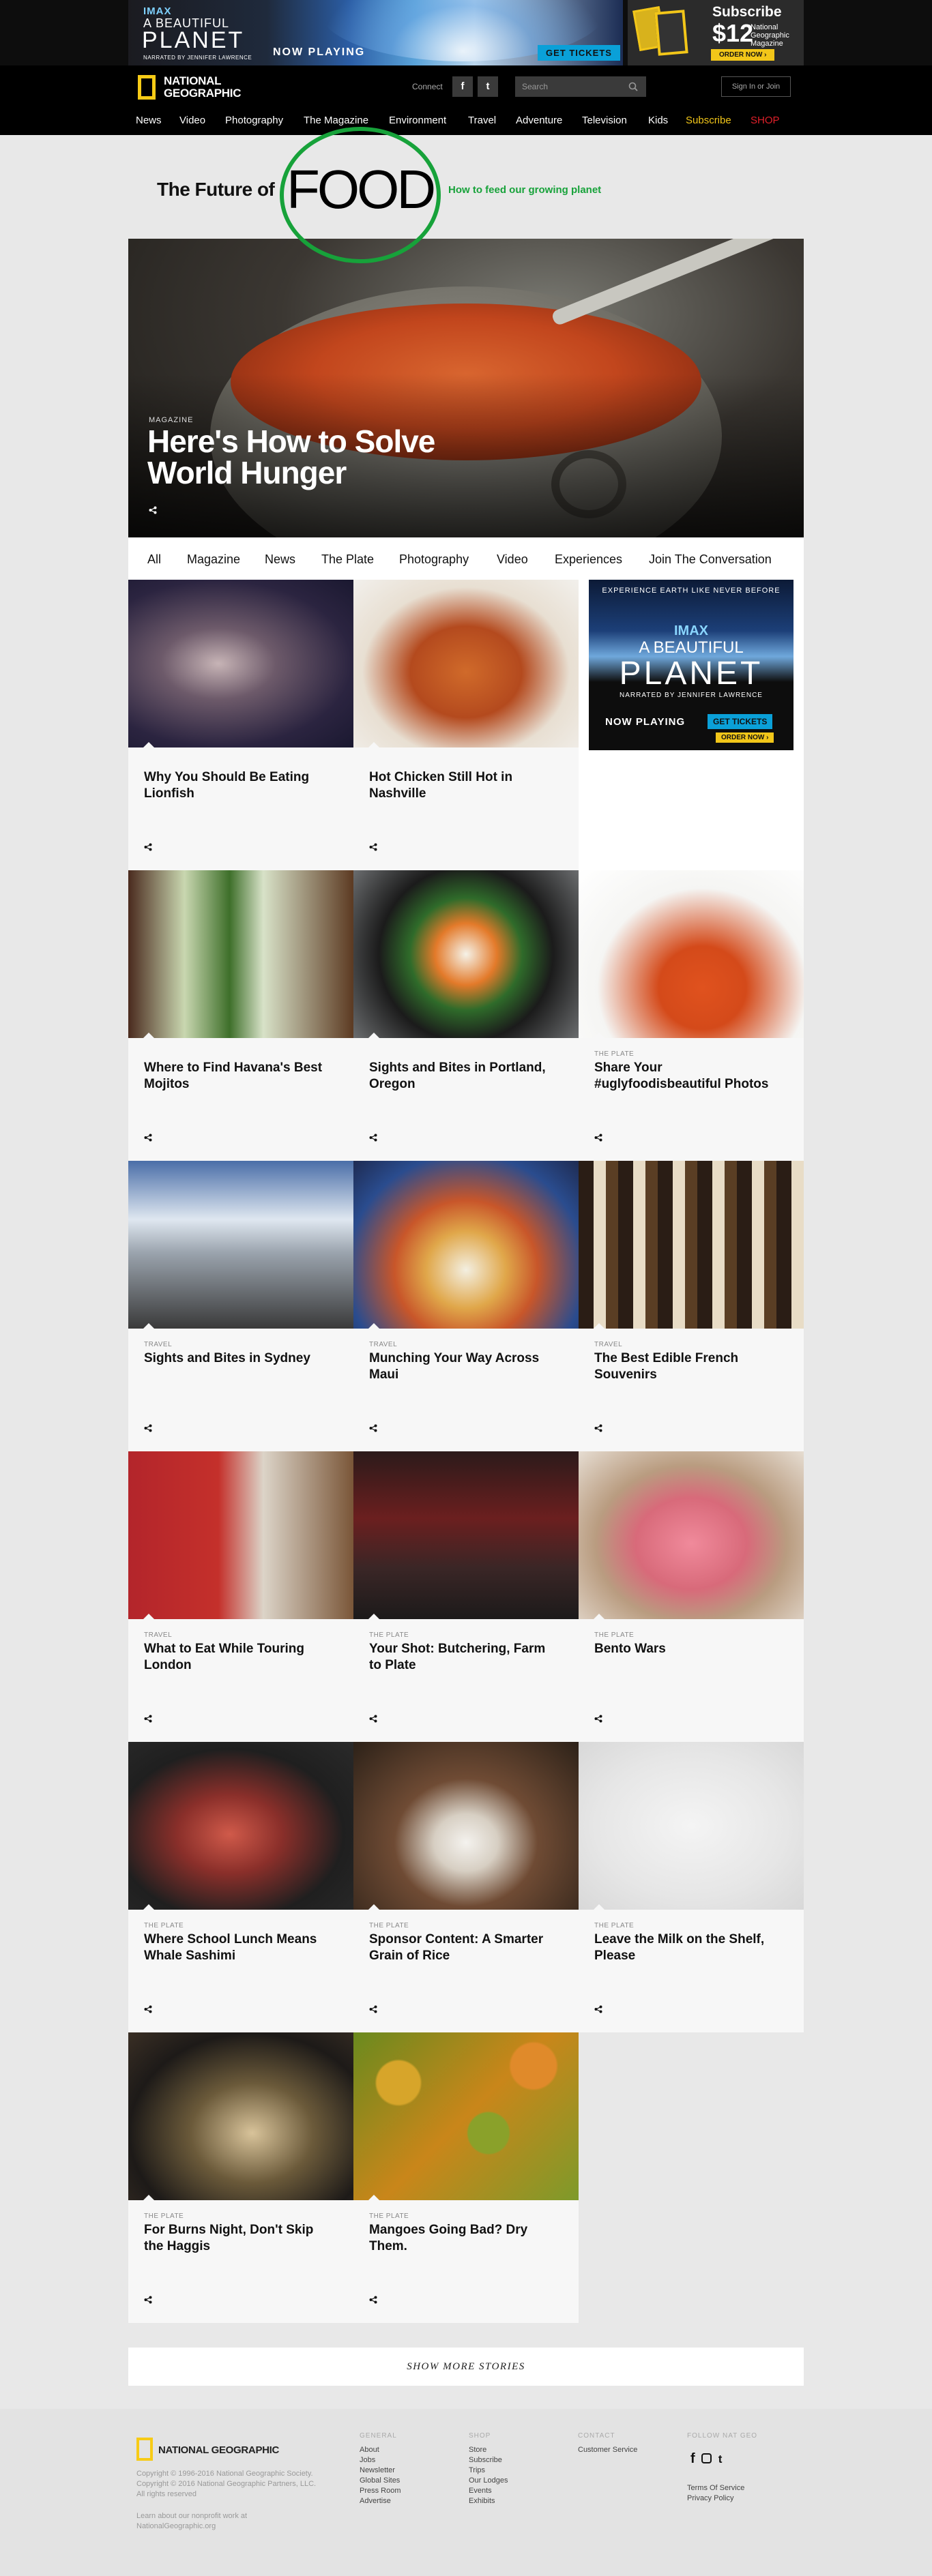 The height and width of the screenshot is (2576, 932). I want to click on footer-link-subscribe: Subscribe, so click(488, 2460).